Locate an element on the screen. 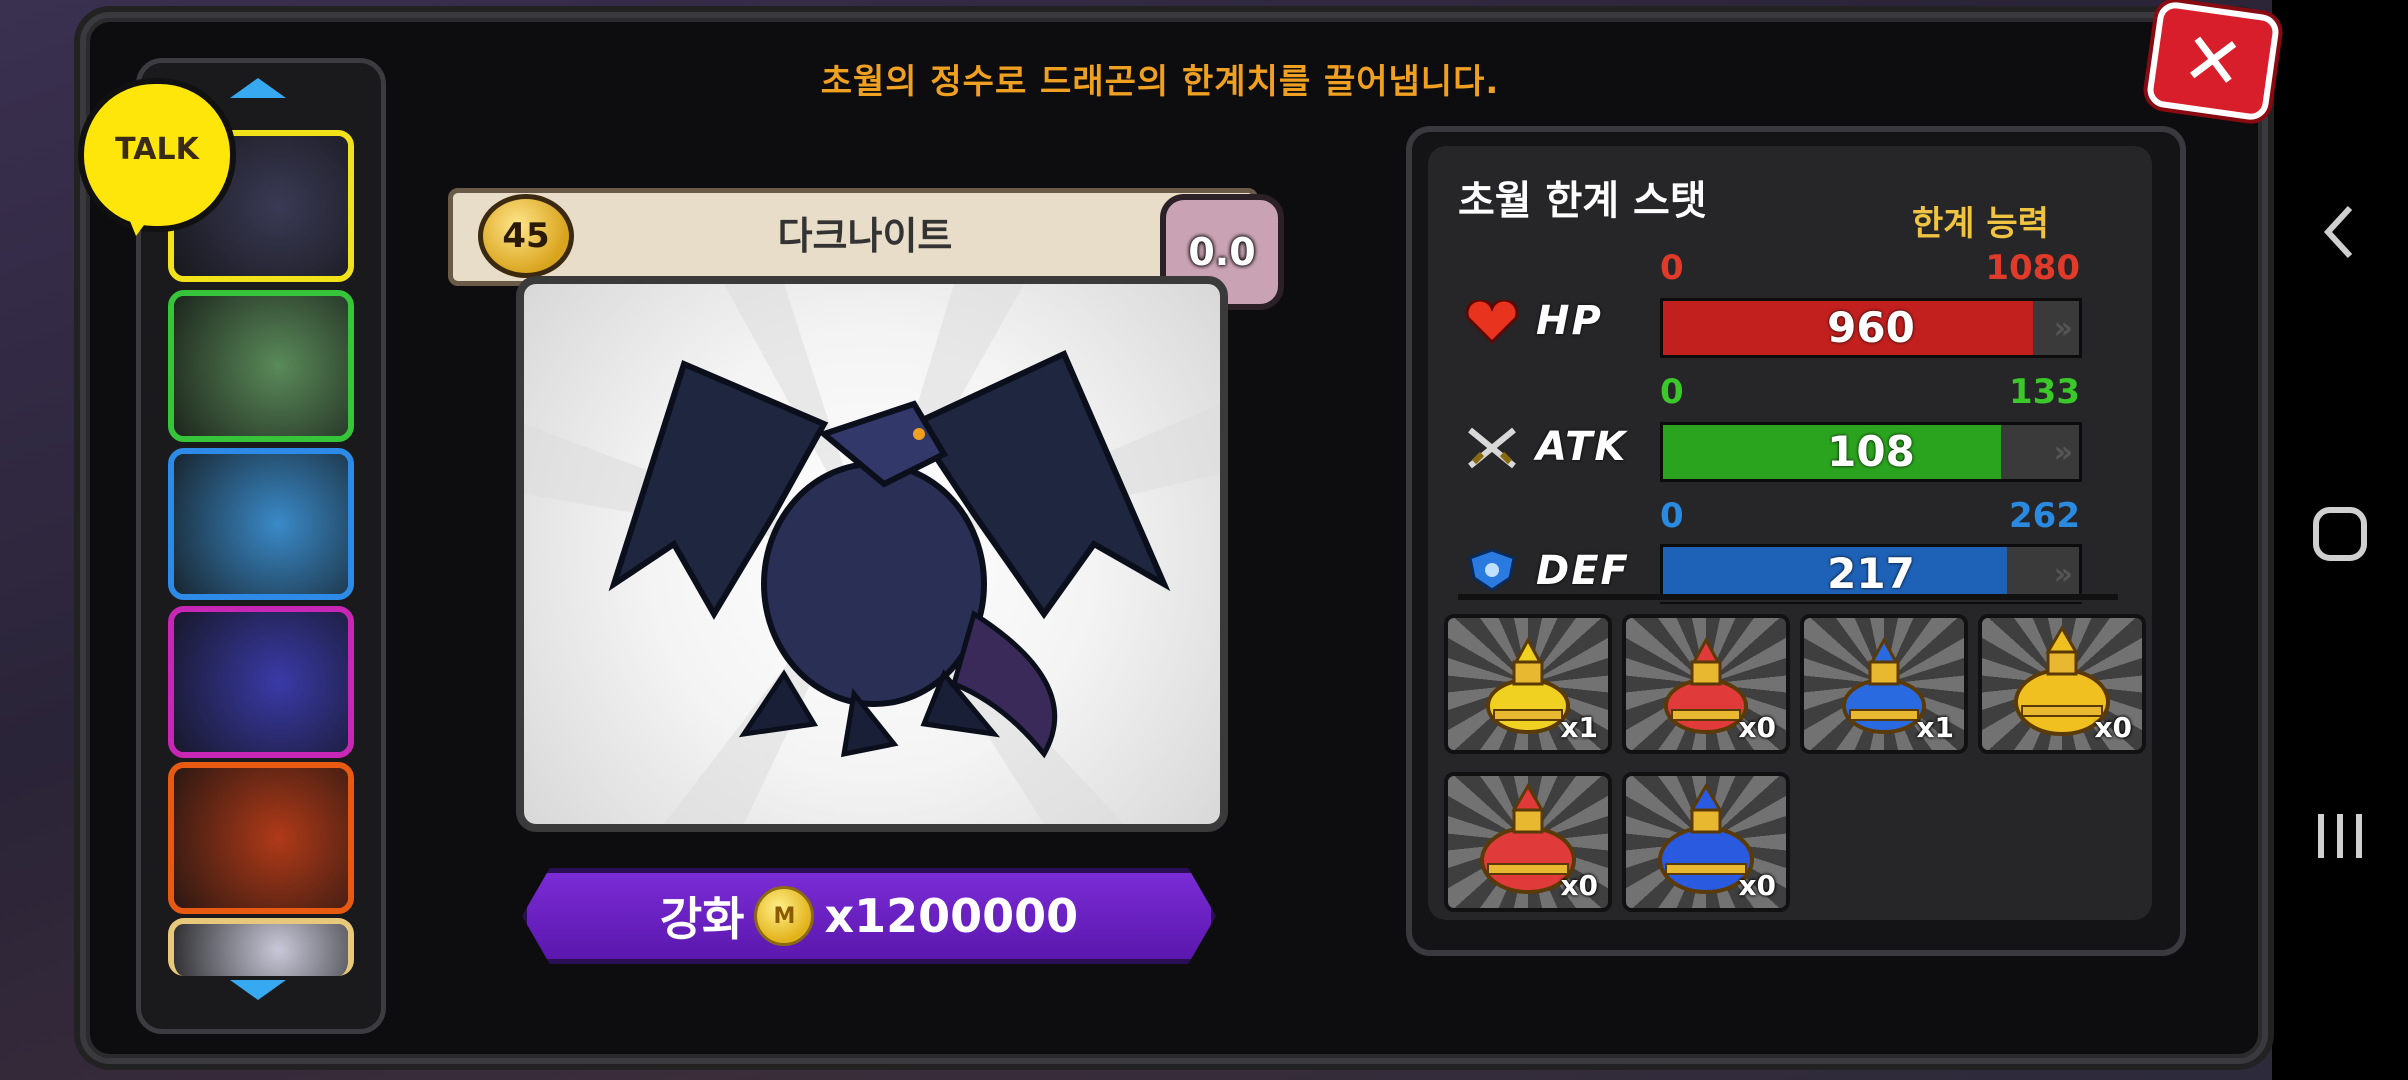 The width and height of the screenshot is (2408, 1080). potion-slot-red-large-potion: x0 is located at coordinates (1528, 842).